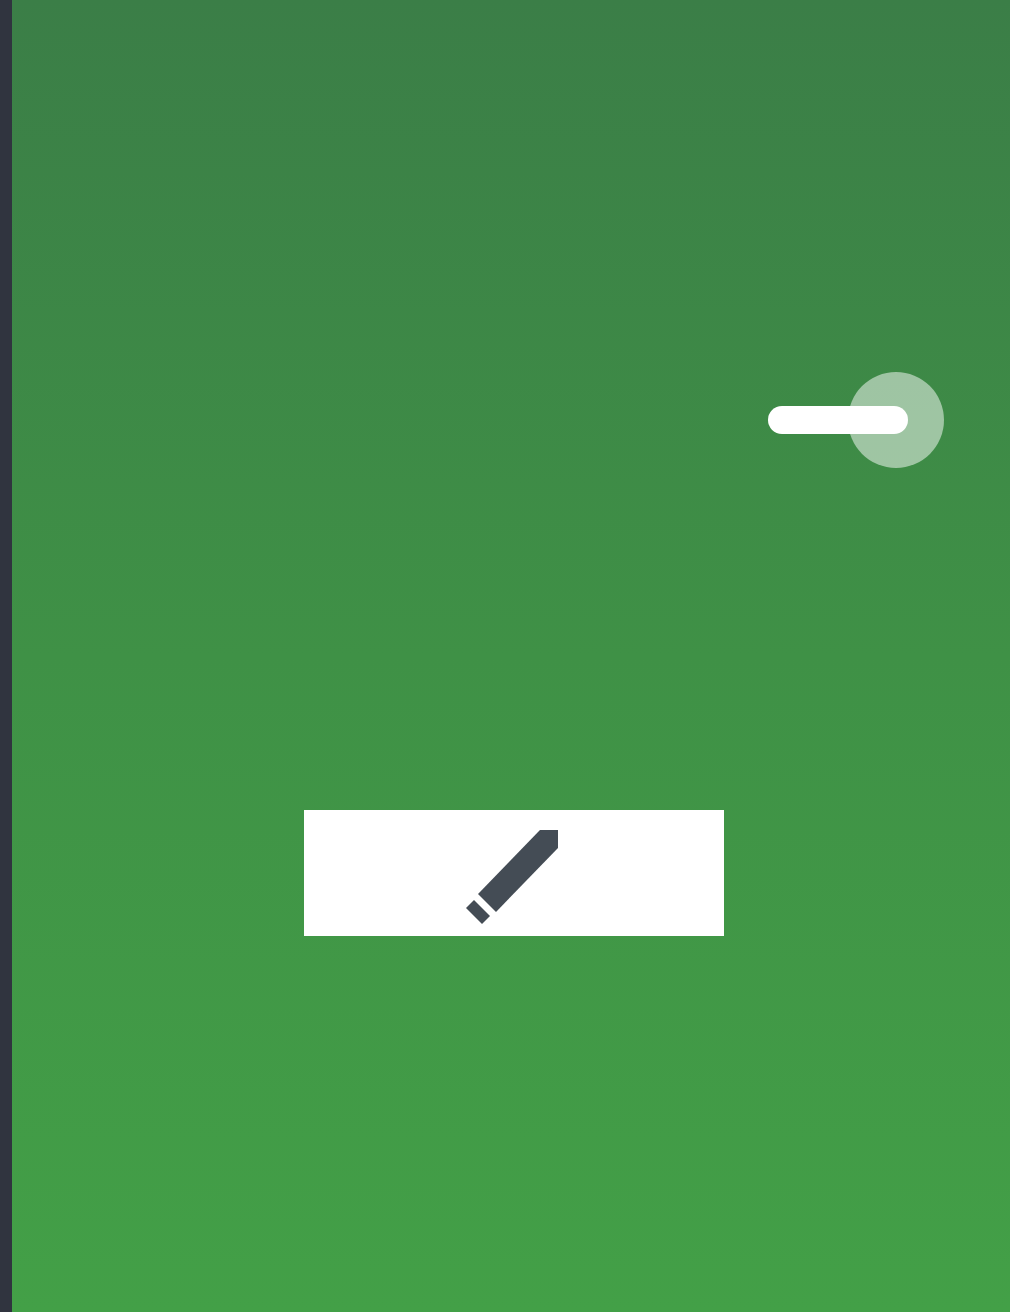 The width and height of the screenshot is (1010, 1312). Describe the element at coordinates (856, 420) in the screenshot. I see `toggle-switch` at that location.